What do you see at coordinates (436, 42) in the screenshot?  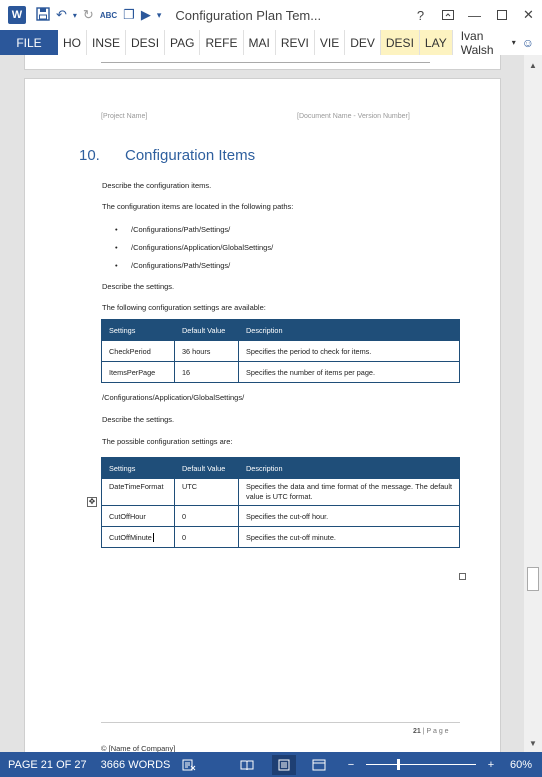 I see `tab-table-layout: LAY` at bounding box center [436, 42].